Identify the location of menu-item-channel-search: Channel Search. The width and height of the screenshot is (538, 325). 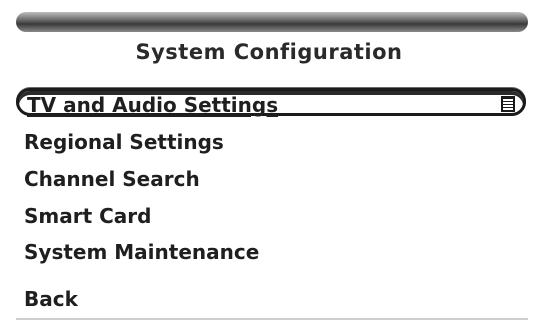
(112, 179).